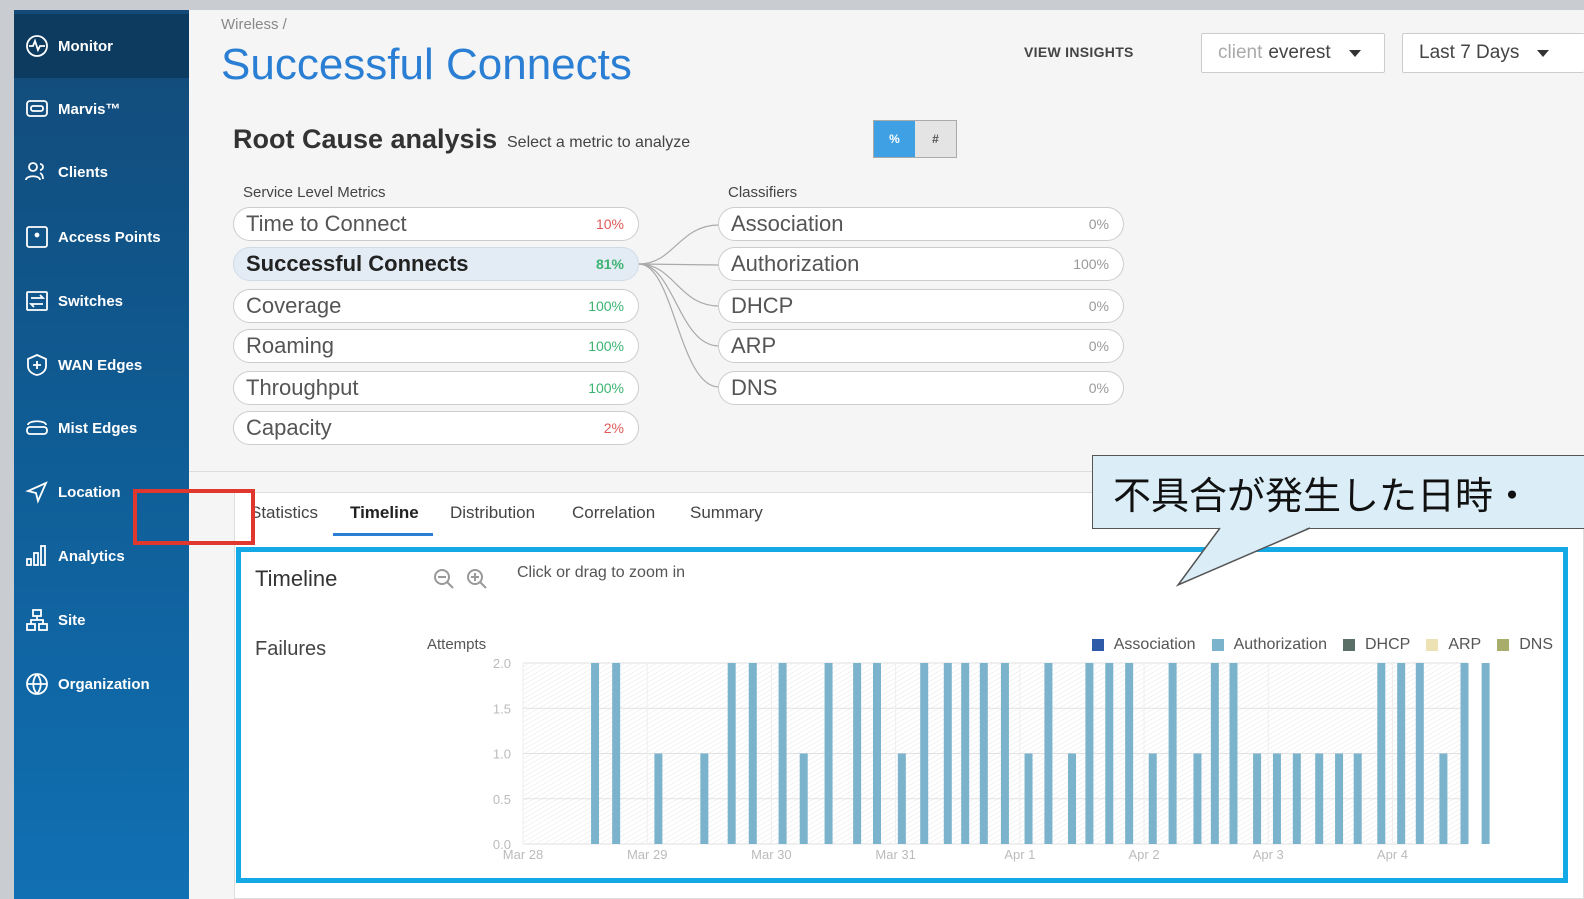 Image resolution: width=1584 pixels, height=899 pixels. I want to click on site-icon, so click(37, 620).